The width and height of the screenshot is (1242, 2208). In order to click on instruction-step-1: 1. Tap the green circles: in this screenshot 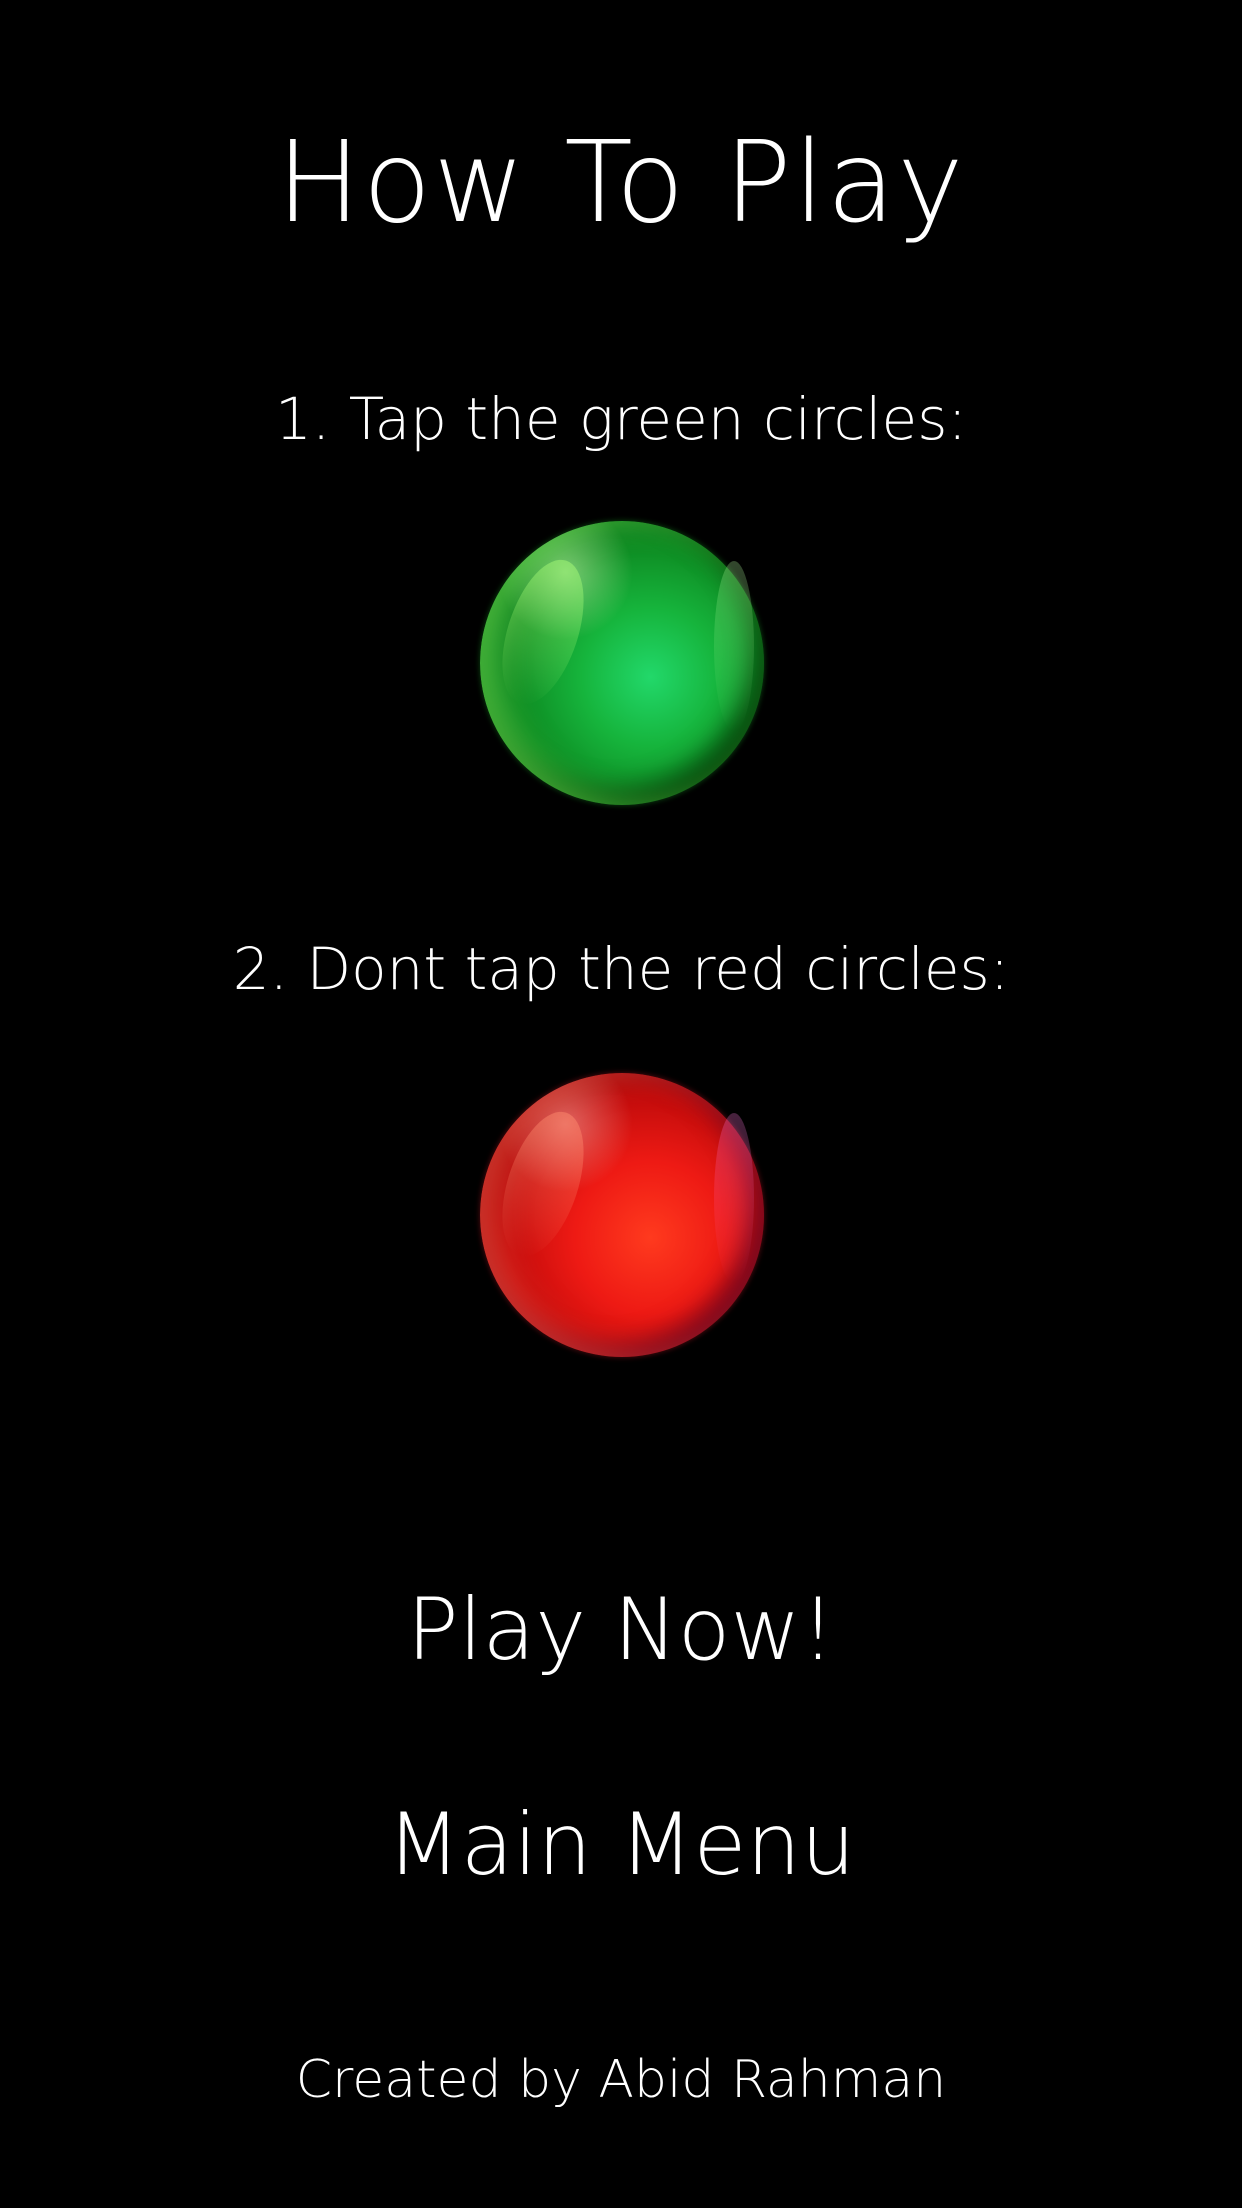, I will do `click(621, 419)`.